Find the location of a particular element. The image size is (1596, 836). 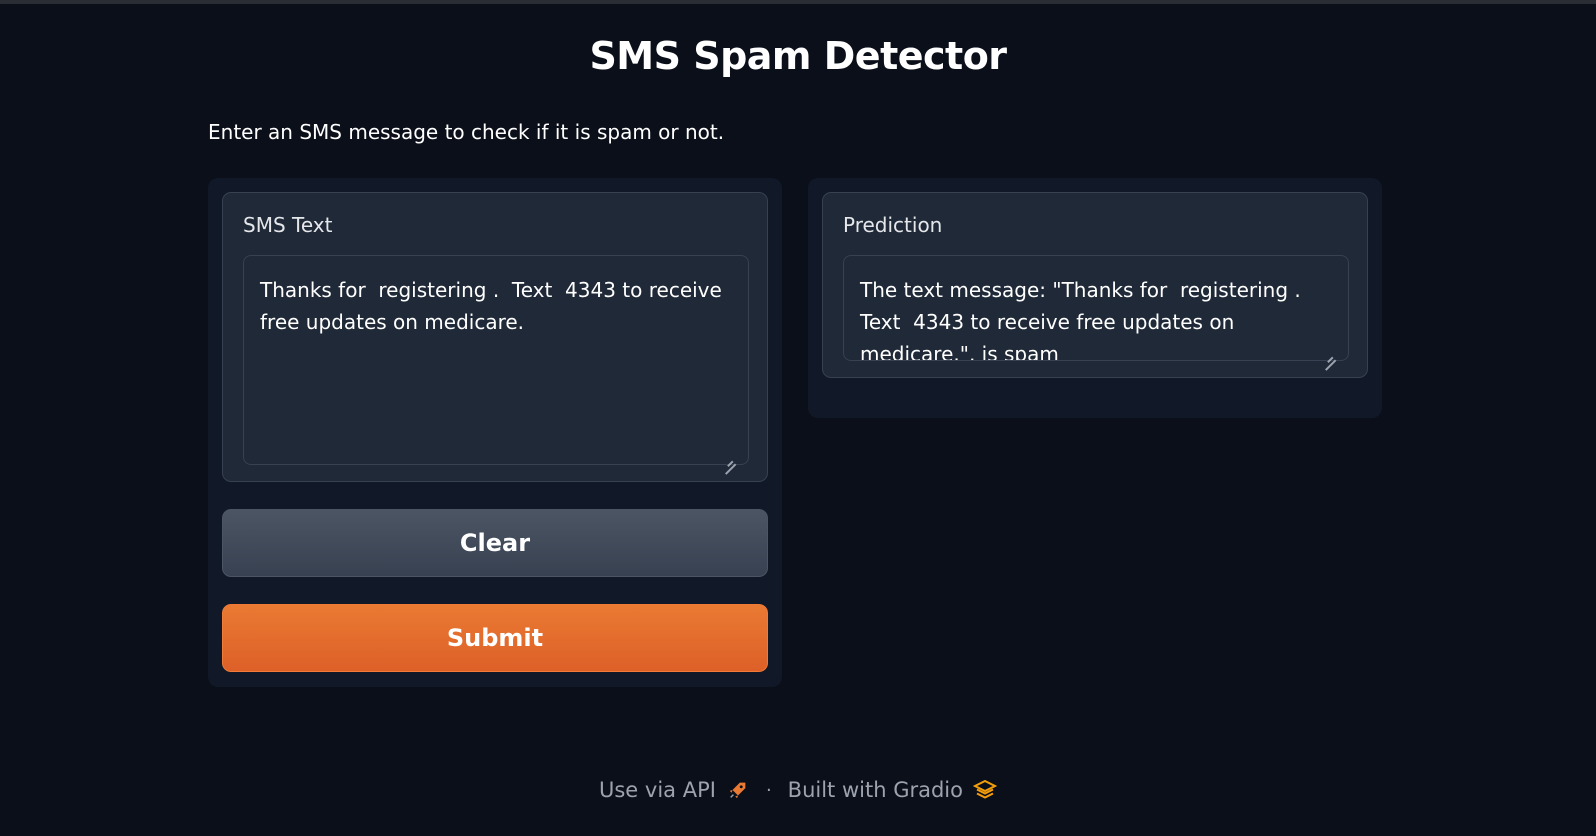

clear-button: Clear is located at coordinates (495, 543).